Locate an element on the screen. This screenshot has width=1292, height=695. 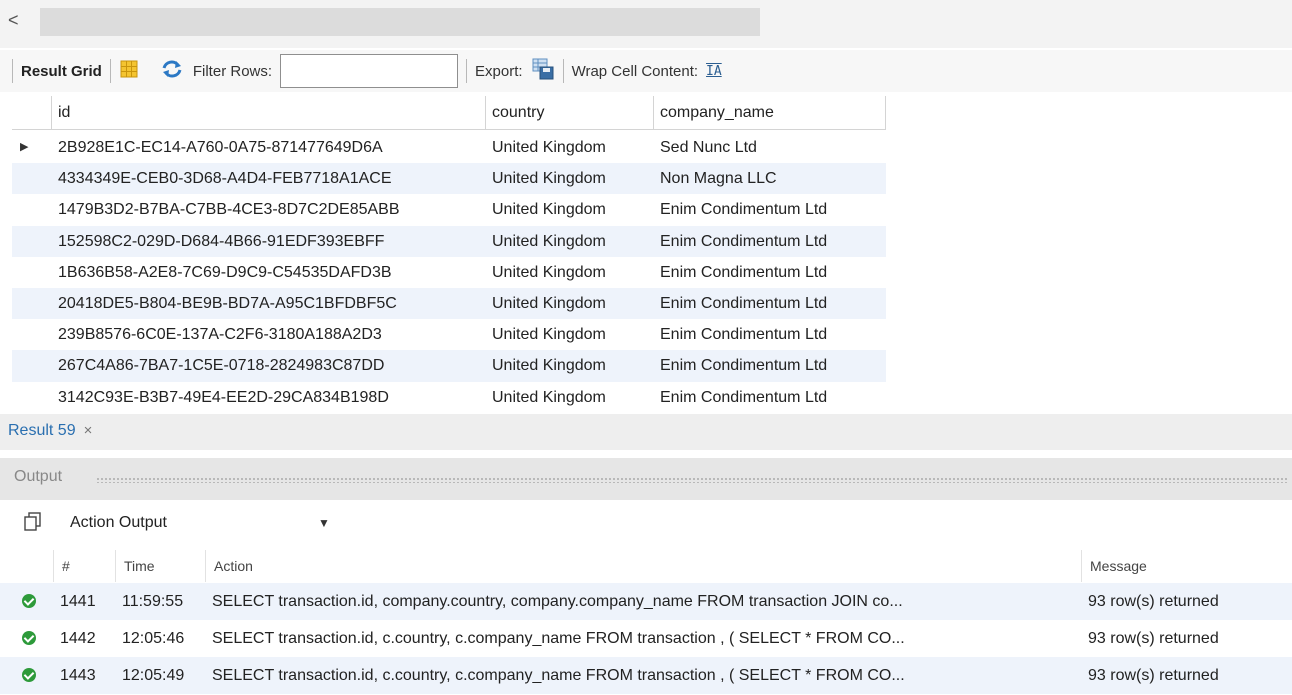
horizontal-scrollbar: < is located at coordinates (646, 24).